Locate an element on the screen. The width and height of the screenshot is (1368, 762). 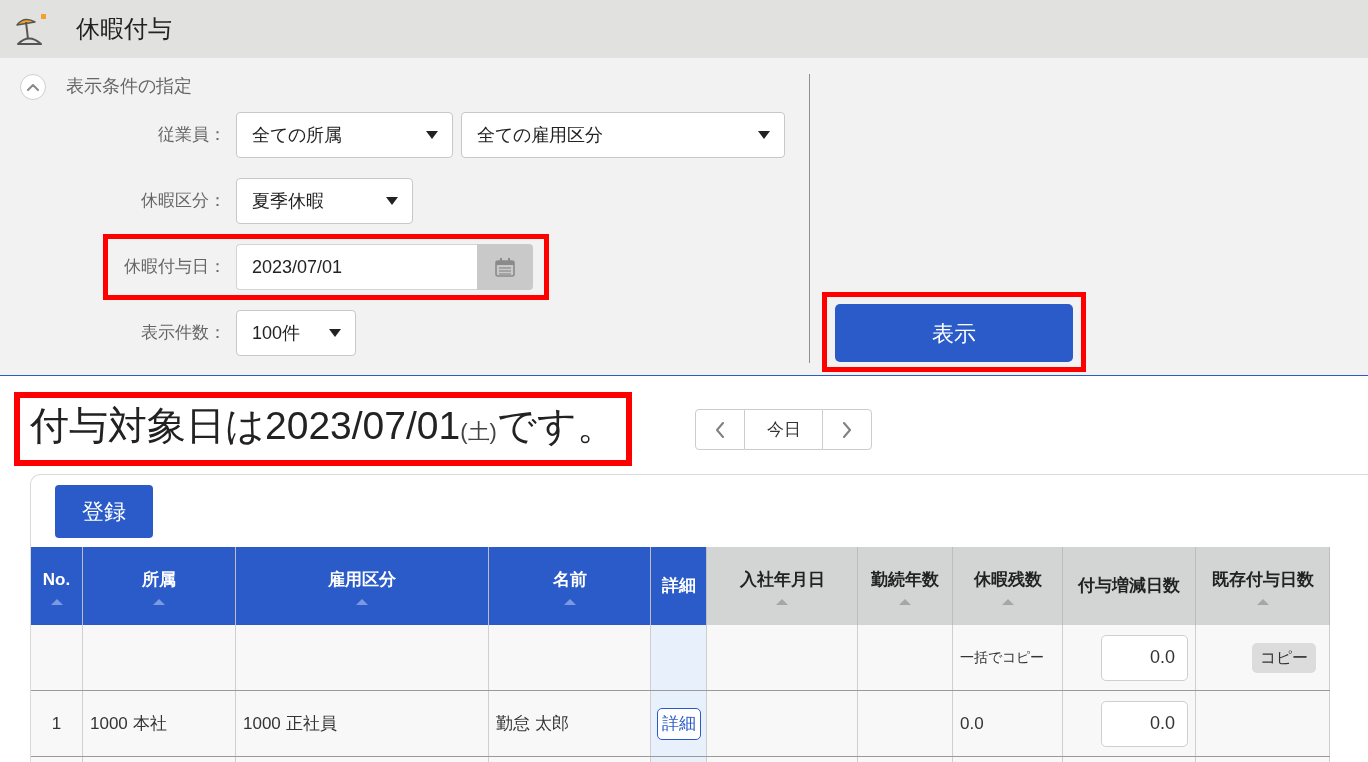
show-button: 表示 is located at coordinates (954, 333).